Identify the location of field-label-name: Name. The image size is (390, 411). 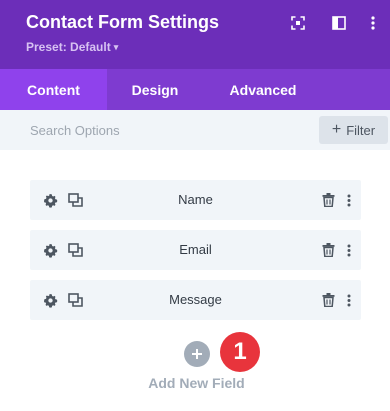
(195, 199).